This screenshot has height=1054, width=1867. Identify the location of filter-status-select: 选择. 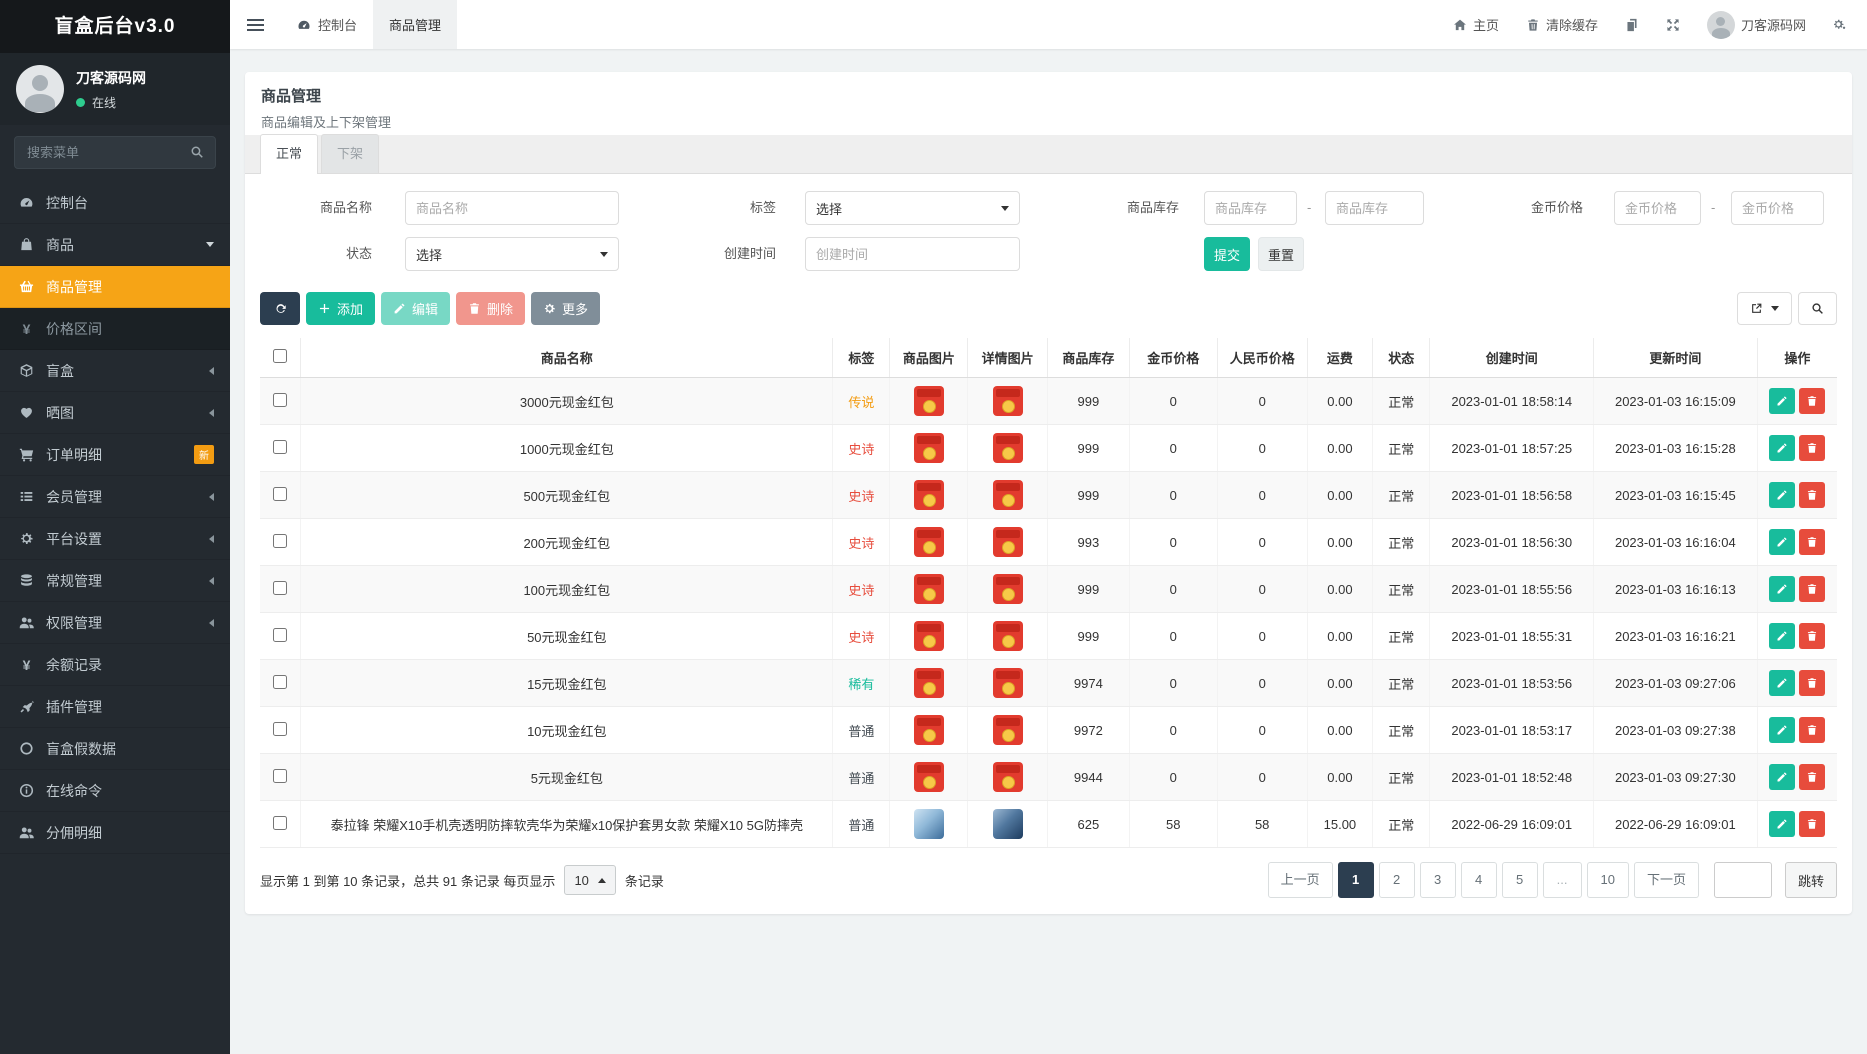
(512, 254).